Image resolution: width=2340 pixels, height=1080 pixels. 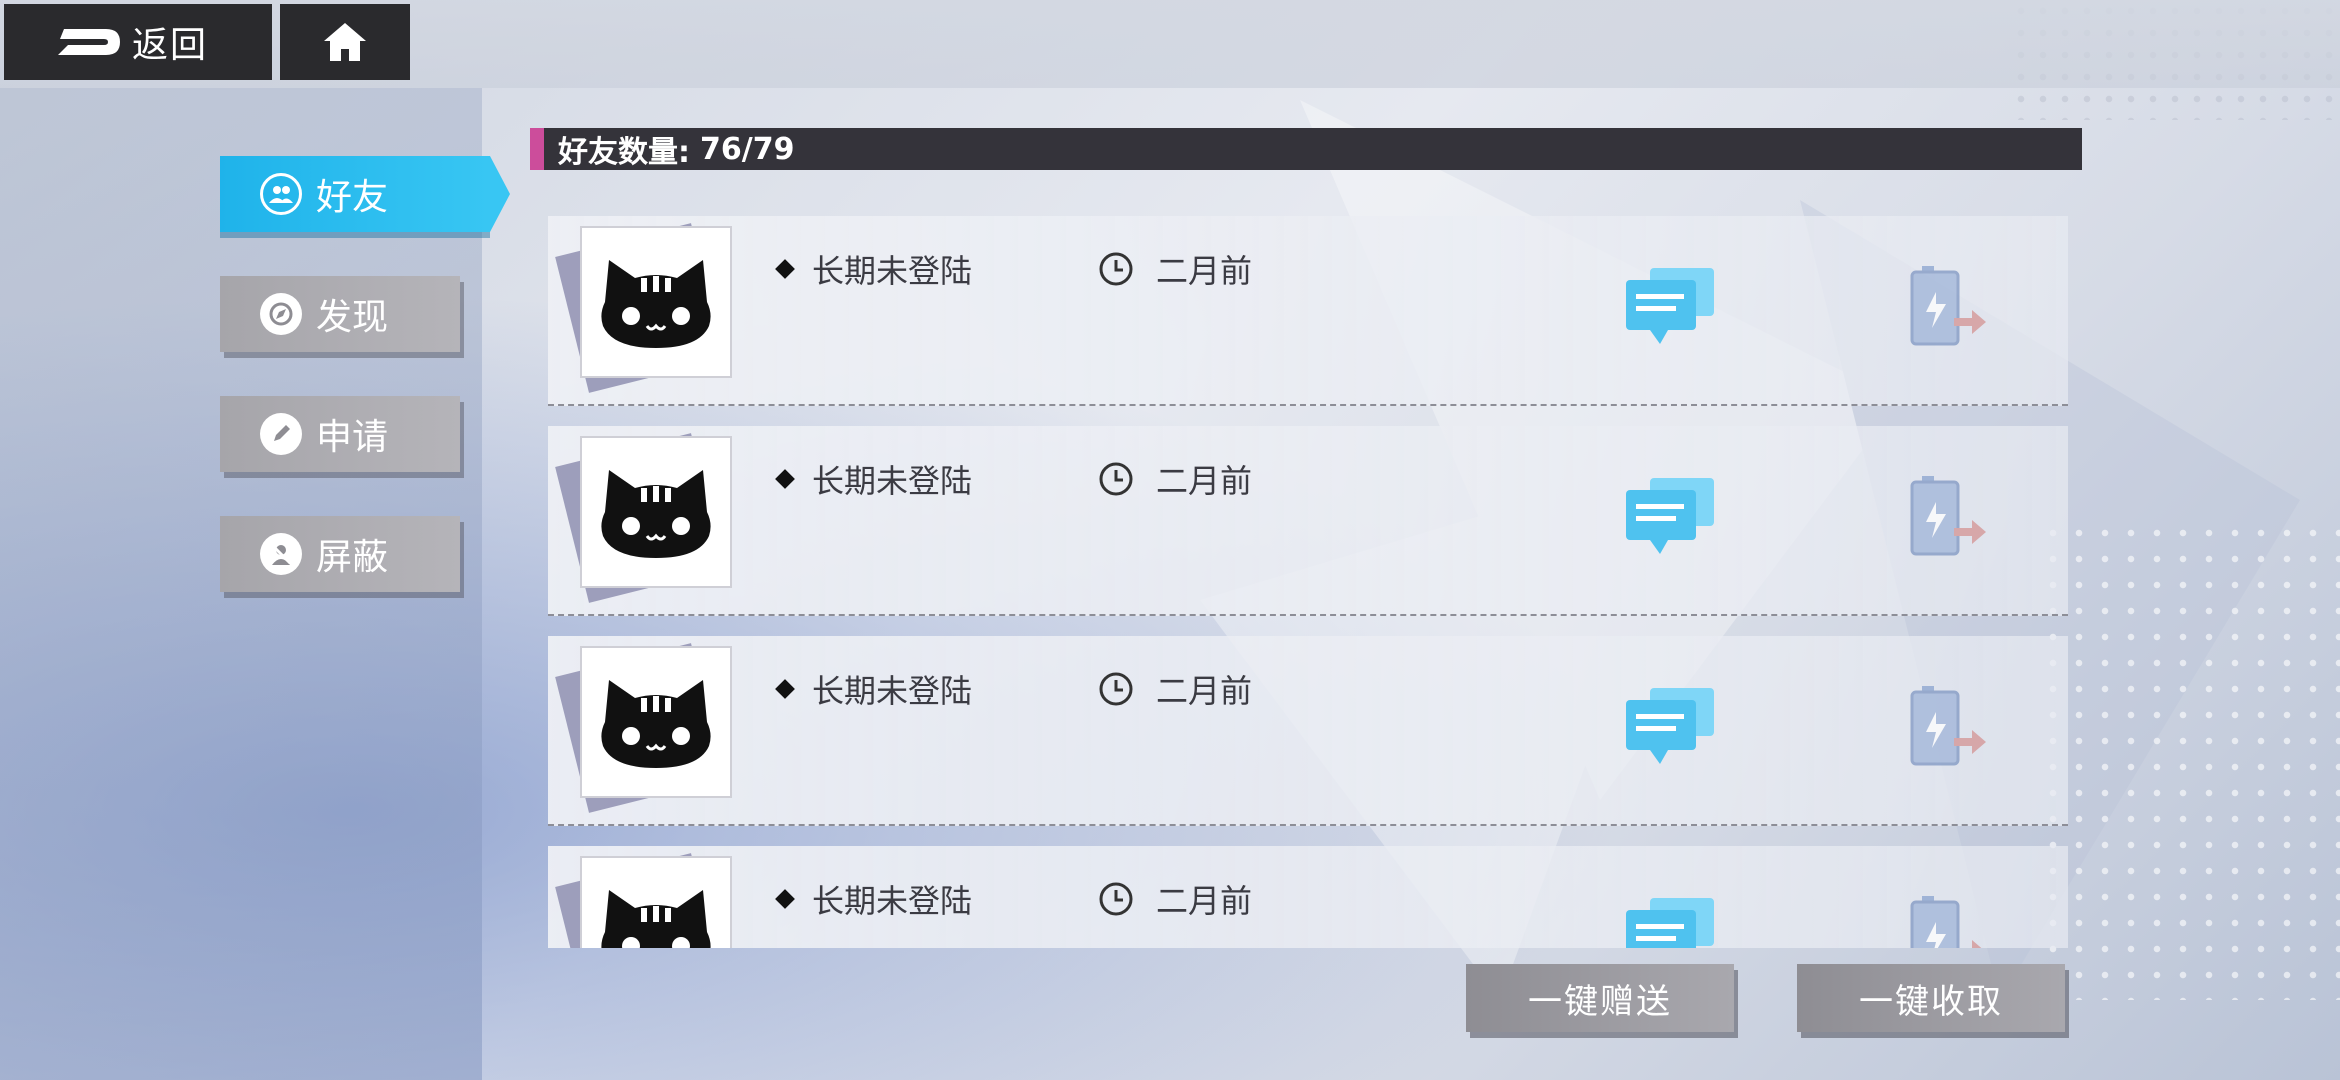 What do you see at coordinates (352, 197) in the screenshot?
I see `tab-friends-label: 好友` at bounding box center [352, 197].